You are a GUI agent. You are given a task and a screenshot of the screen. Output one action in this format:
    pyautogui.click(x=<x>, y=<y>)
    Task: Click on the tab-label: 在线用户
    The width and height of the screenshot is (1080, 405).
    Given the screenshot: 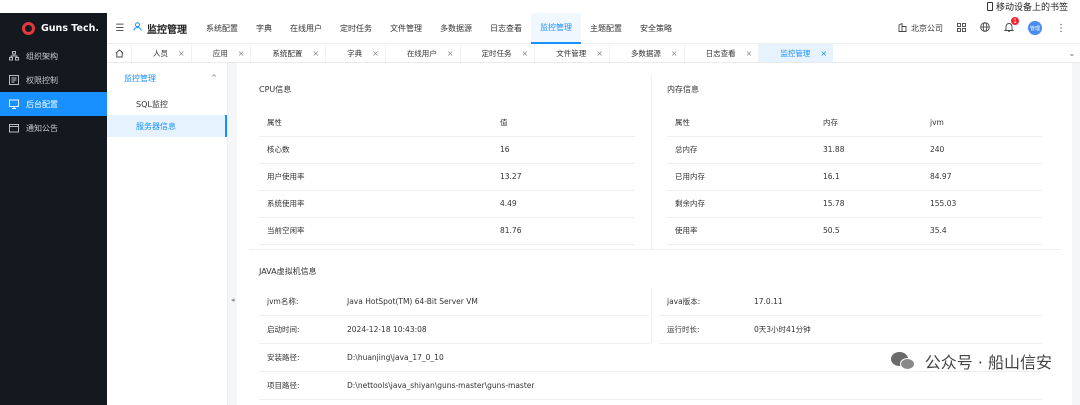 What is the action you would take?
    pyautogui.click(x=421, y=53)
    